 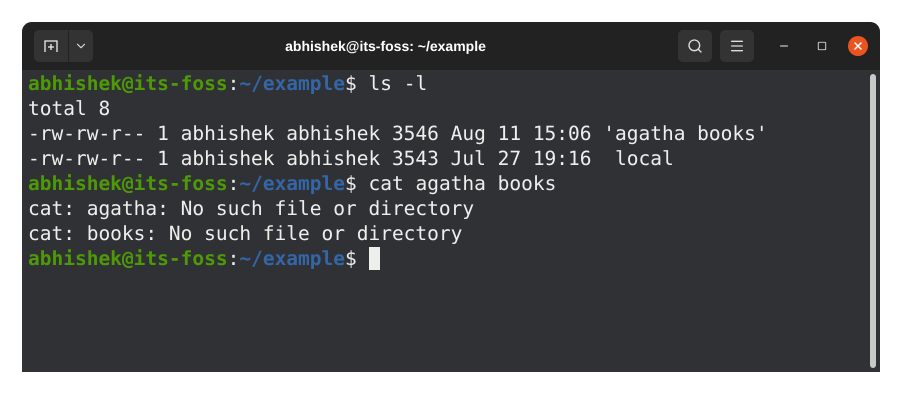 I want to click on menu-icon, so click(x=737, y=46).